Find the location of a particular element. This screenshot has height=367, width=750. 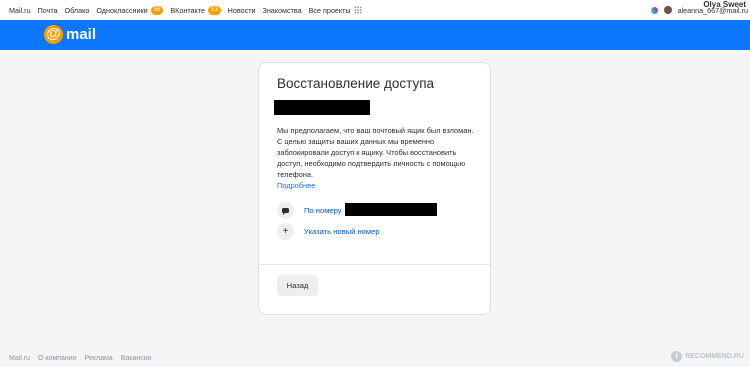

notification-badge: 56 is located at coordinates (157, 10).